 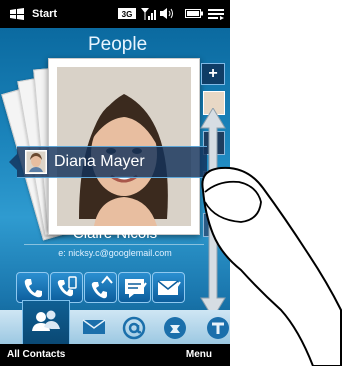 I want to click on call-mobile-icon, so click(x=67, y=286).